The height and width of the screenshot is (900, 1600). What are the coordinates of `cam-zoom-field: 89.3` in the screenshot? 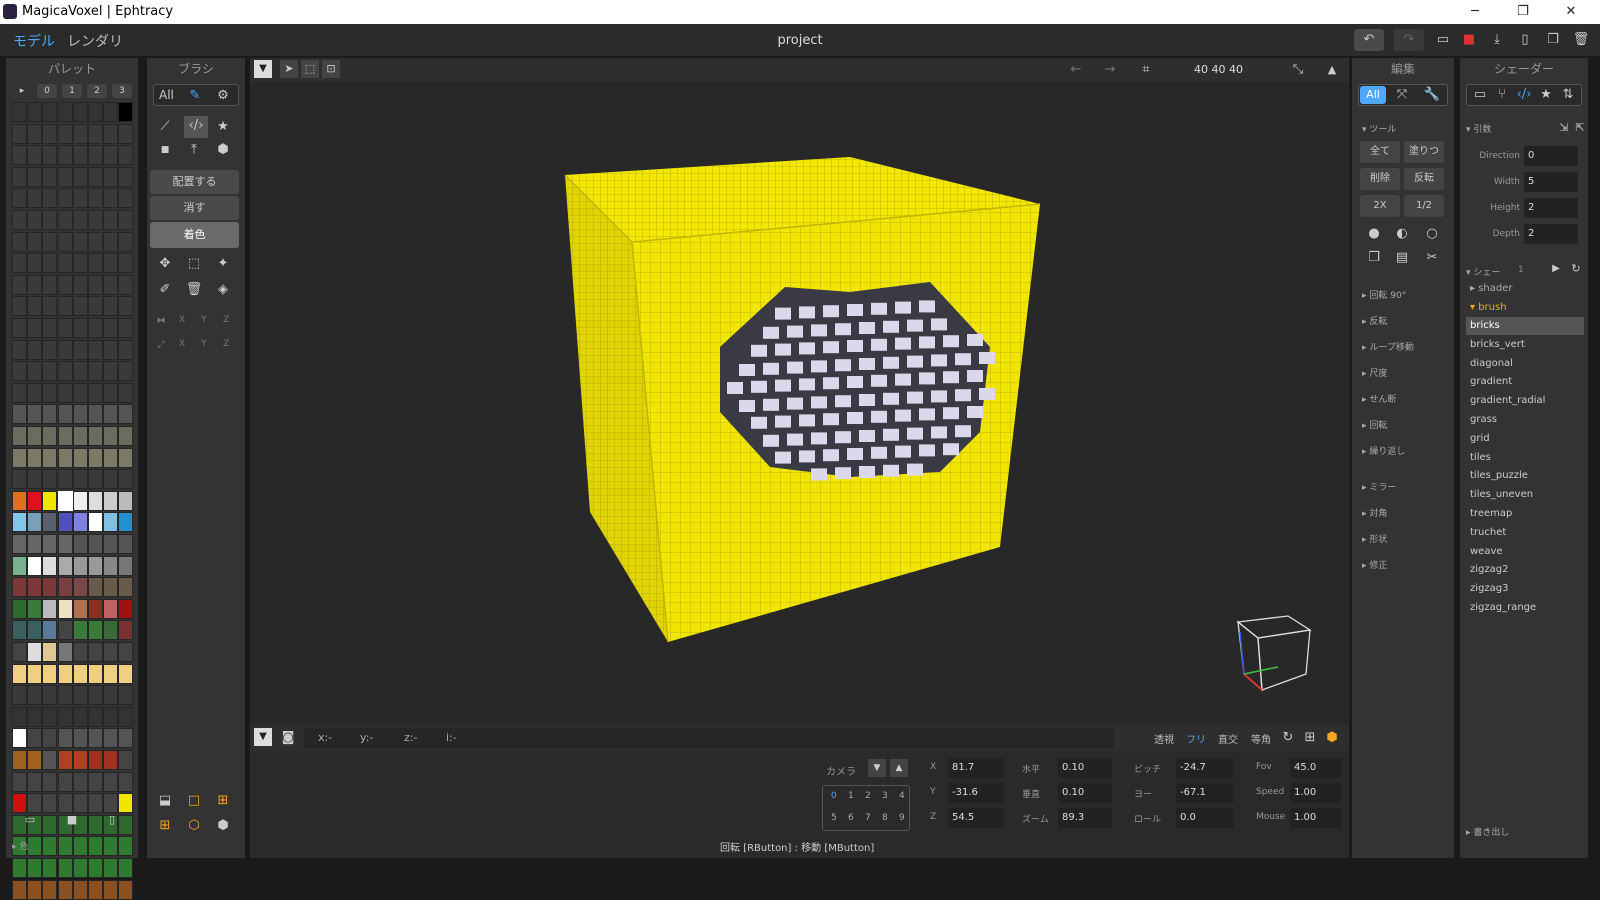 It's located at (1085, 818).